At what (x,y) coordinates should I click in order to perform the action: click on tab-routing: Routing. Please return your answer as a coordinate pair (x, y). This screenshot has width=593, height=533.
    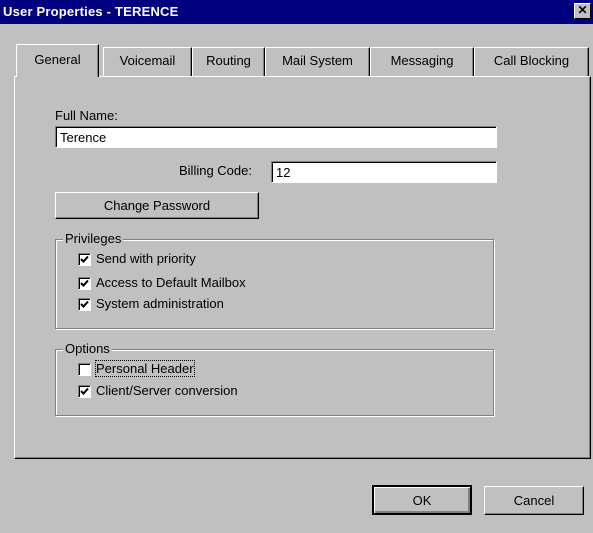
    Looking at the image, I should click on (228, 61).